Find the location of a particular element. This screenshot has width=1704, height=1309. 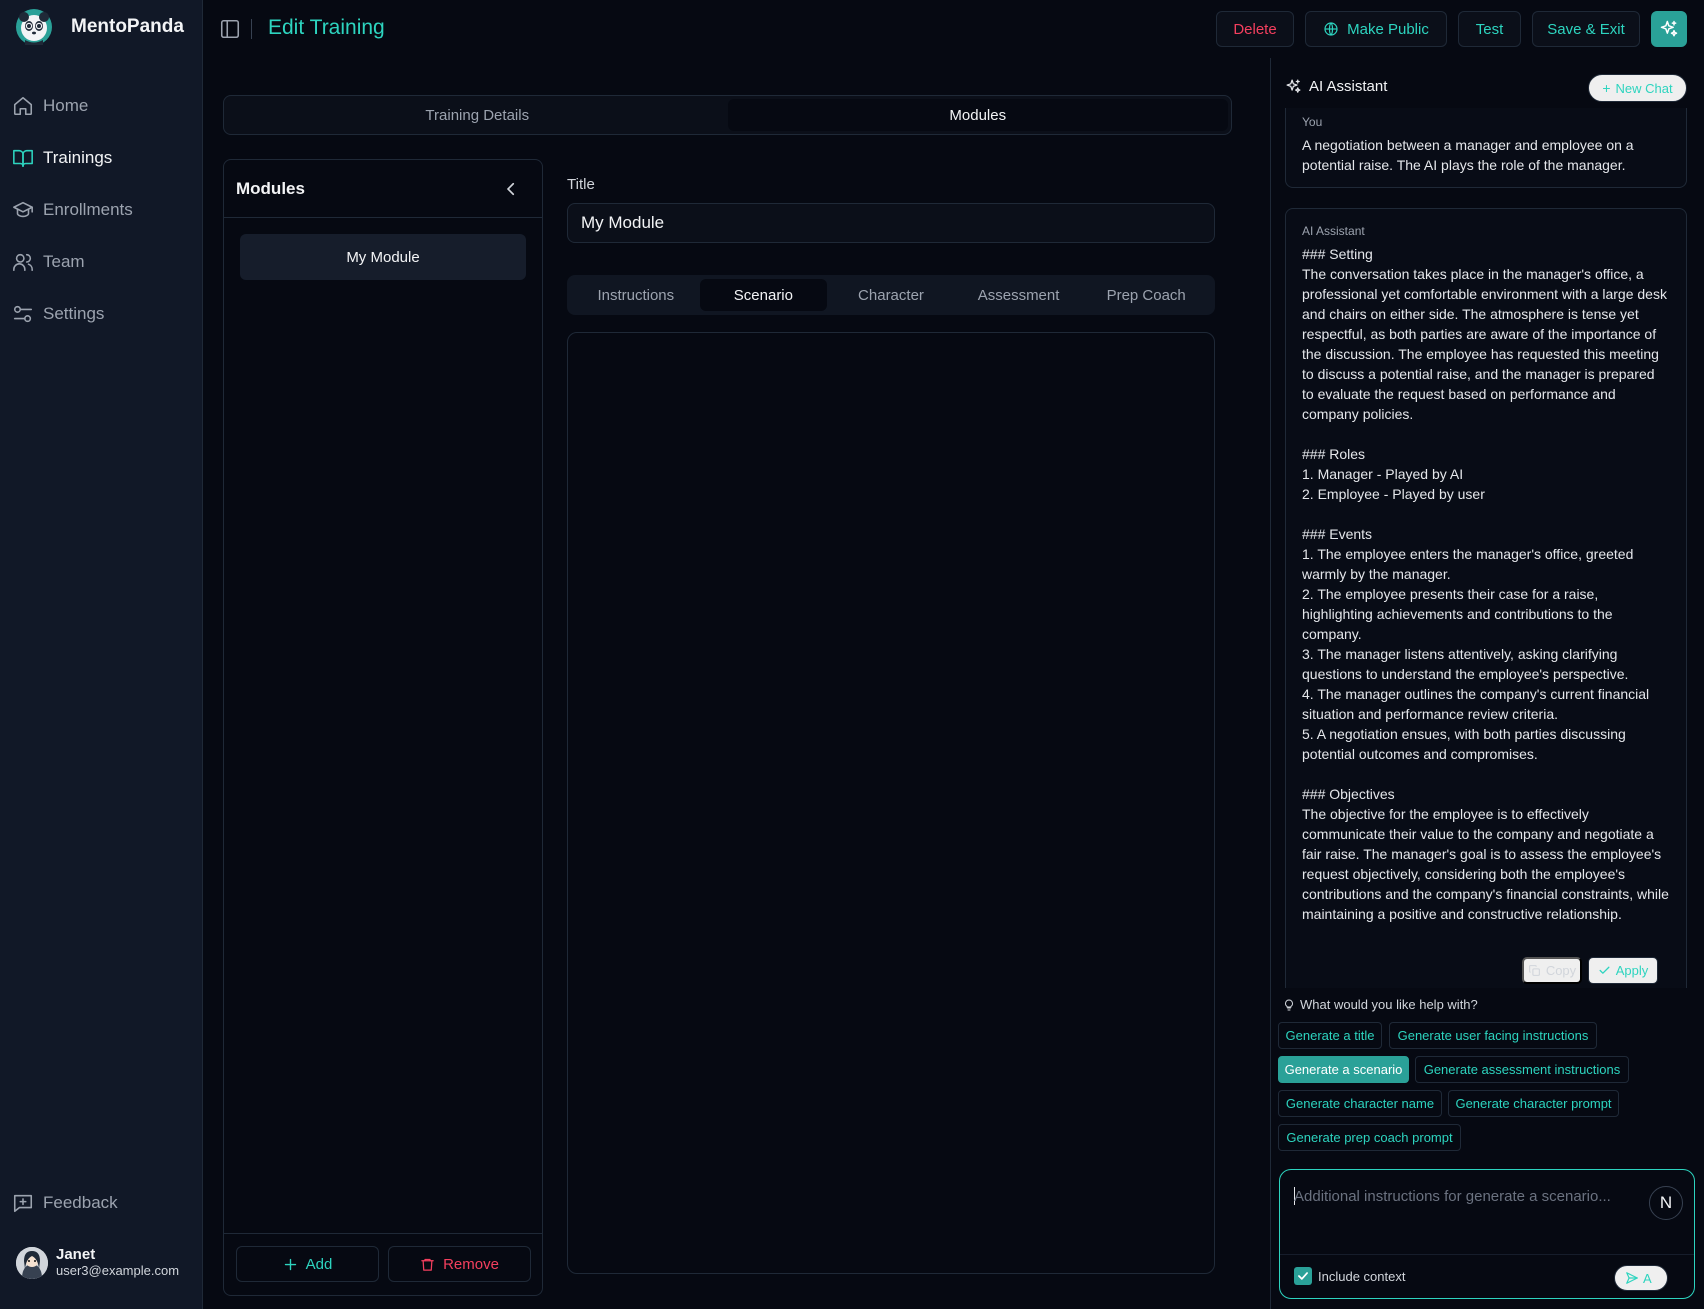

copy-label: Copy is located at coordinates (1561, 970).